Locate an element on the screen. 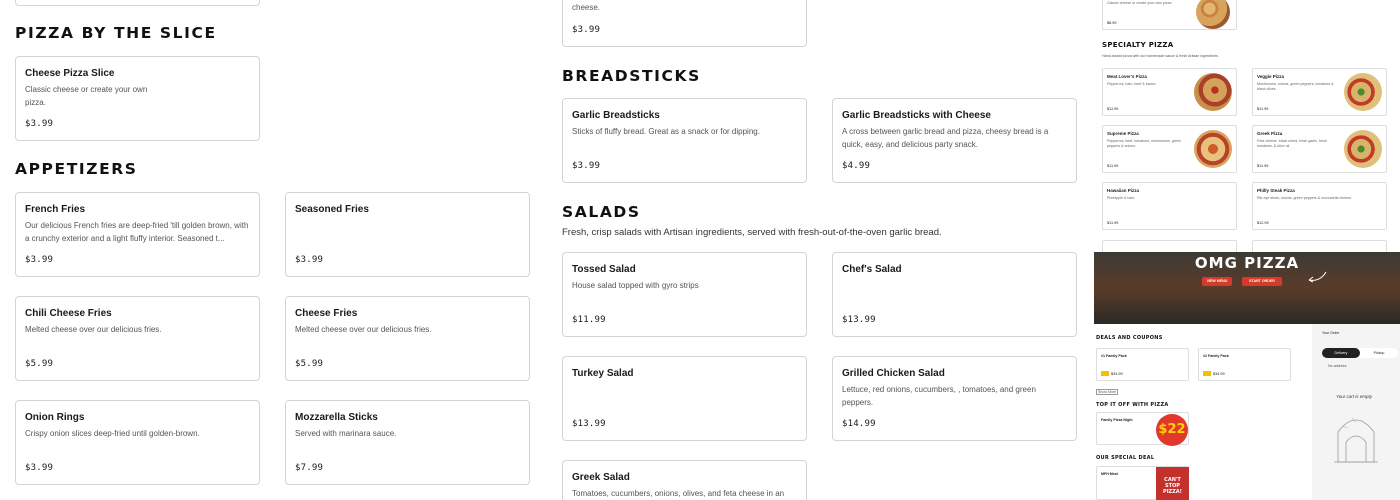 This screenshot has height=500, width=1400. section-title-pizza-slice: PIZZA BY THE SLICE is located at coordinates (116, 33).